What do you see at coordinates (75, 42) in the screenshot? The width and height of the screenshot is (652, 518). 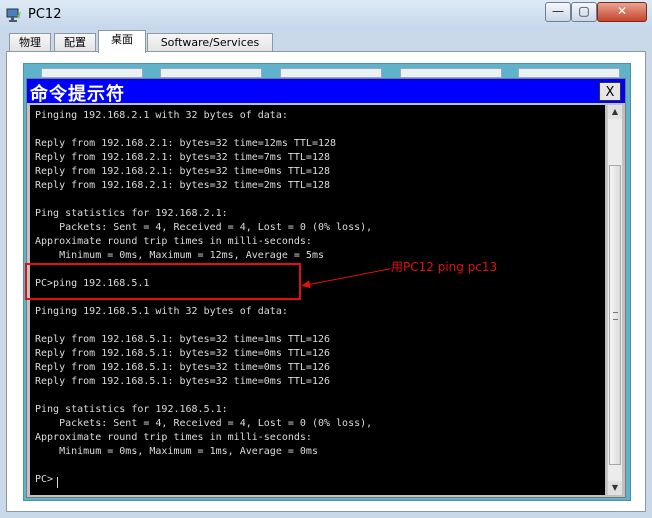 I see `tab-config: 配置` at bounding box center [75, 42].